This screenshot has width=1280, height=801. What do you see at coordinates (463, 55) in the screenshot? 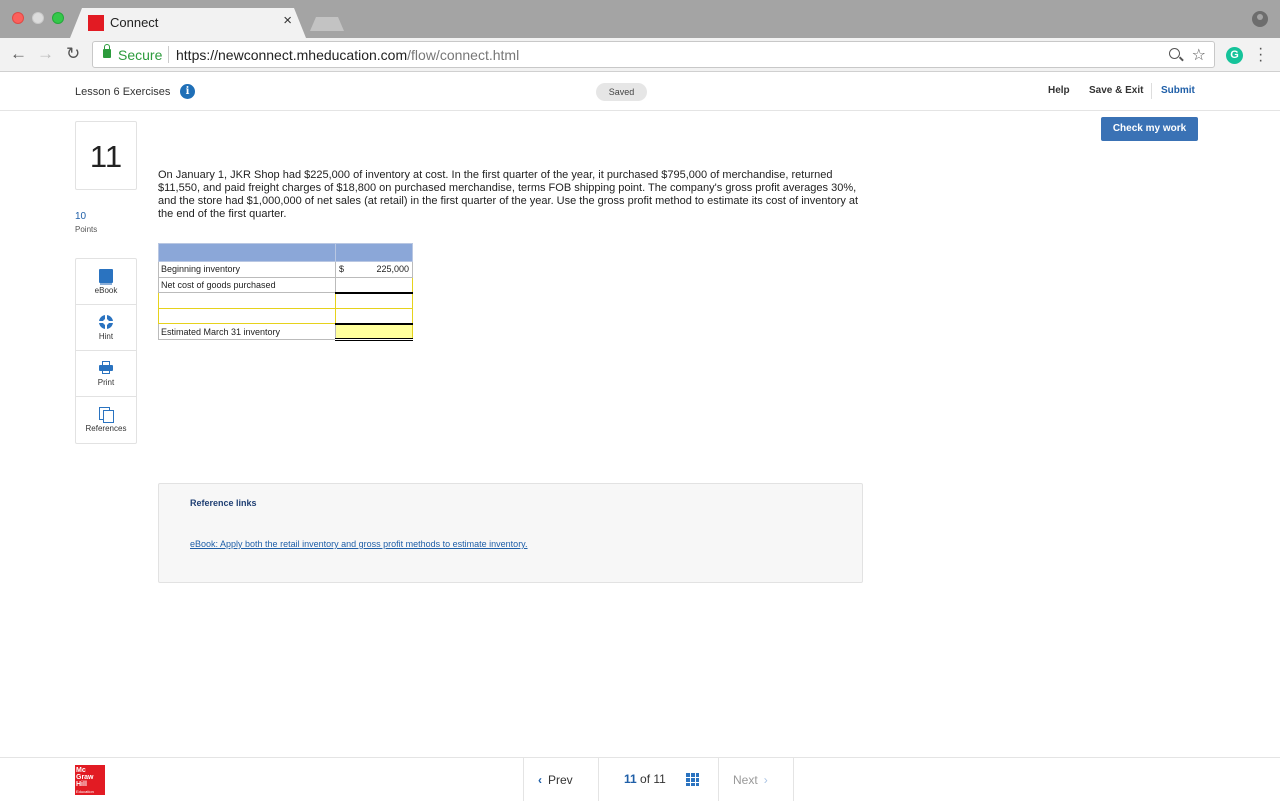
I see `url-path: /flow/connect.html` at bounding box center [463, 55].